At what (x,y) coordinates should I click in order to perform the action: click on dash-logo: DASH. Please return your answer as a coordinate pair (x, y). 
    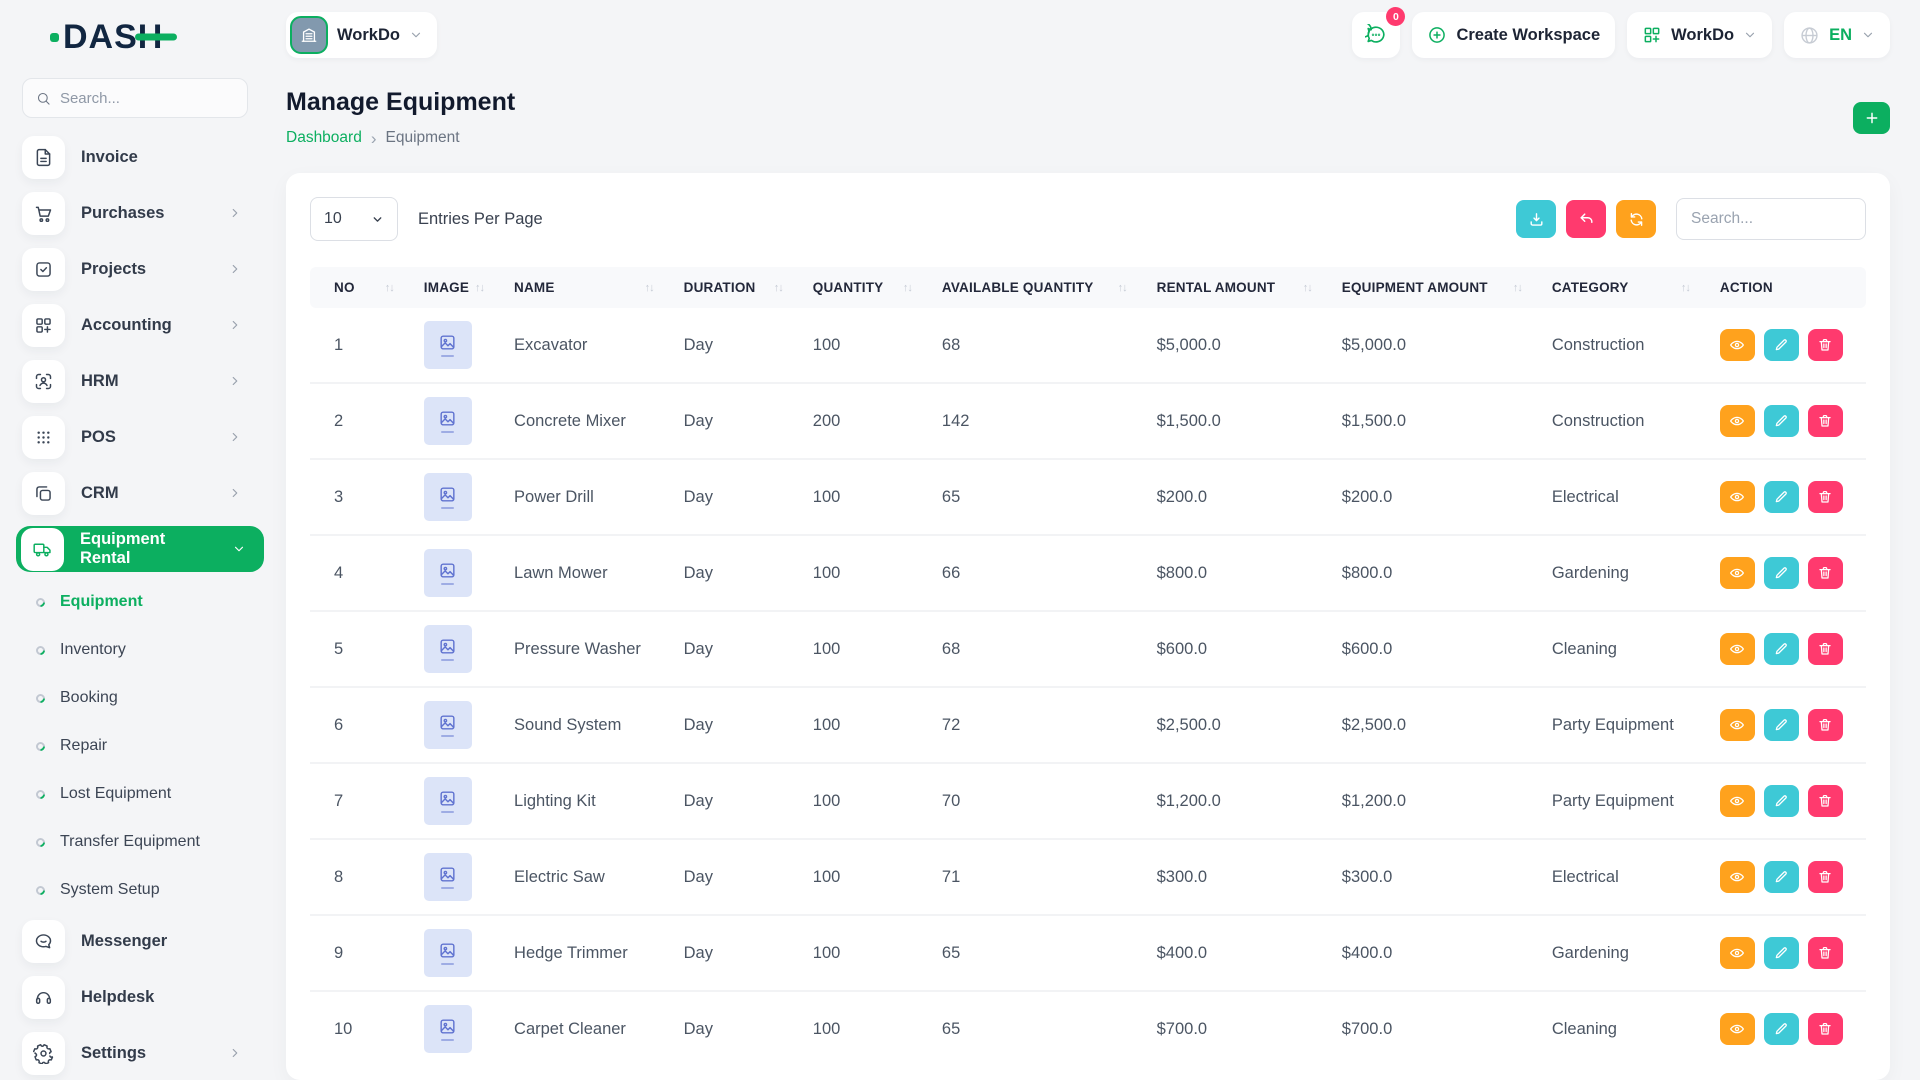
    Looking at the image, I should click on (149, 37).